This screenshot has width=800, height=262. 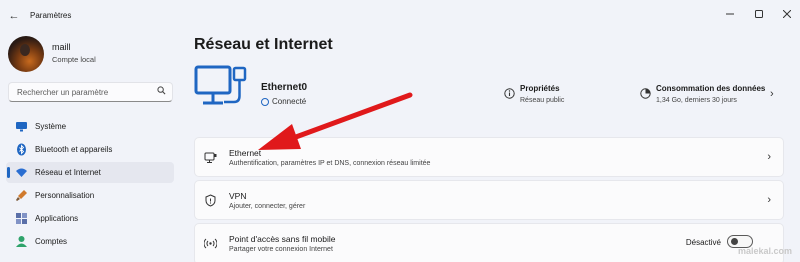 What do you see at coordinates (210, 157) in the screenshot?
I see `ethernet-icon` at bounding box center [210, 157].